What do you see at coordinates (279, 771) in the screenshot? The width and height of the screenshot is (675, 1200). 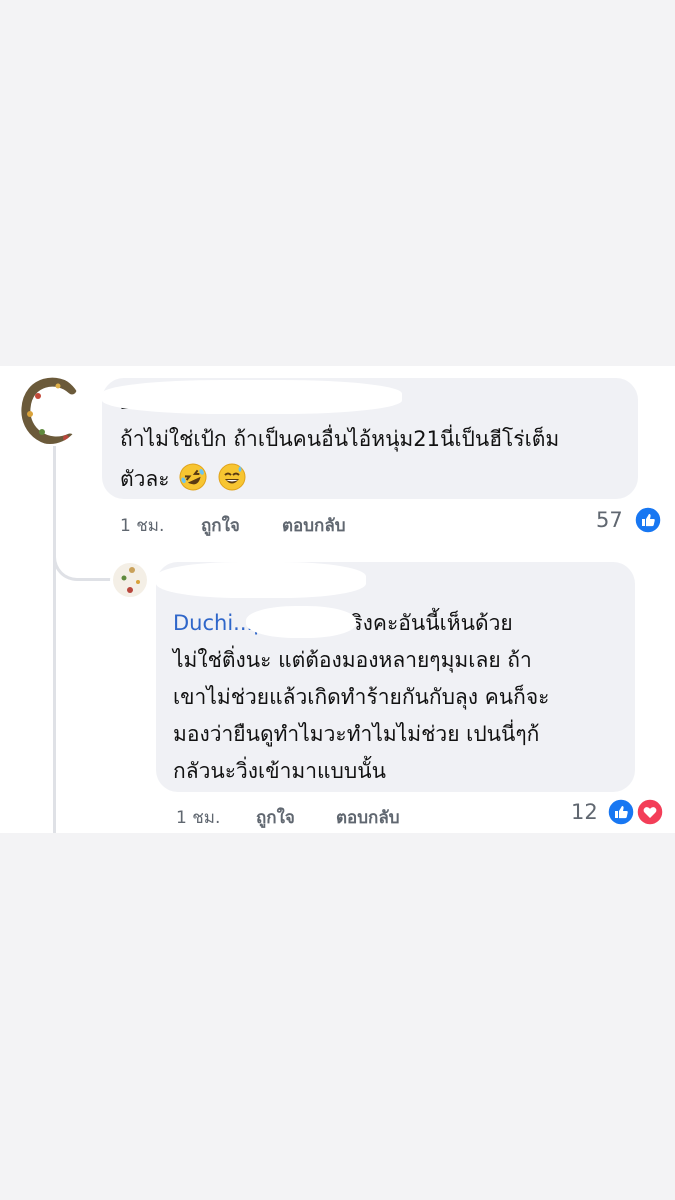 I see `reply-text-line: กลัวนะวิ่งเข้ามาแบบนั้น` at bounding box center [279, 771].